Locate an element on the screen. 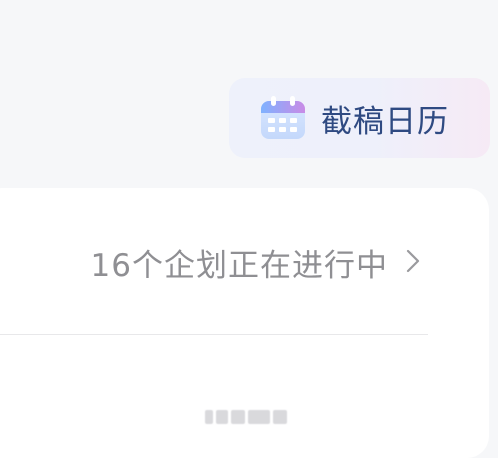  blurred-text-placeholder is located at coordinates (246, 417).